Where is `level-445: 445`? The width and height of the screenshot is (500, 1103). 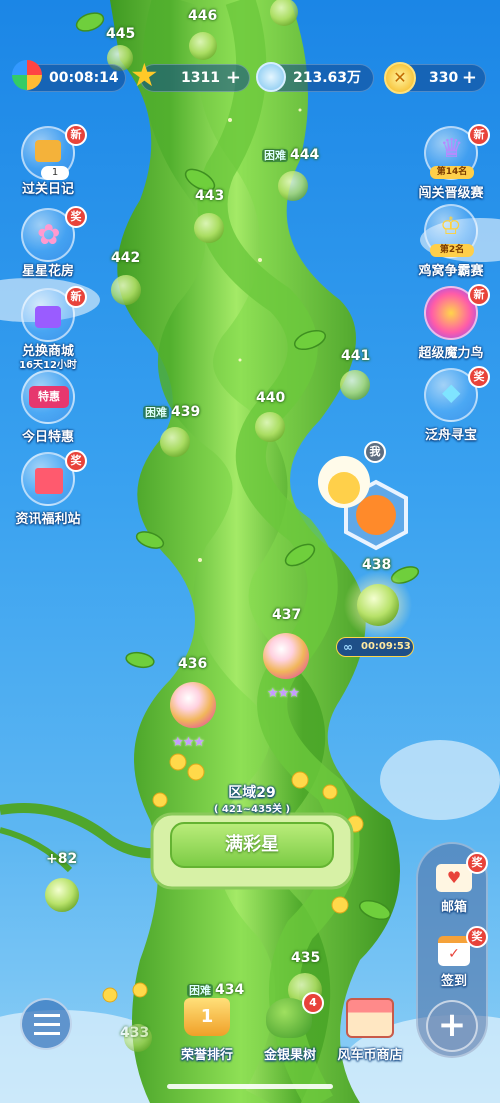
level-445: 445 is located at coordinates (120, 34).